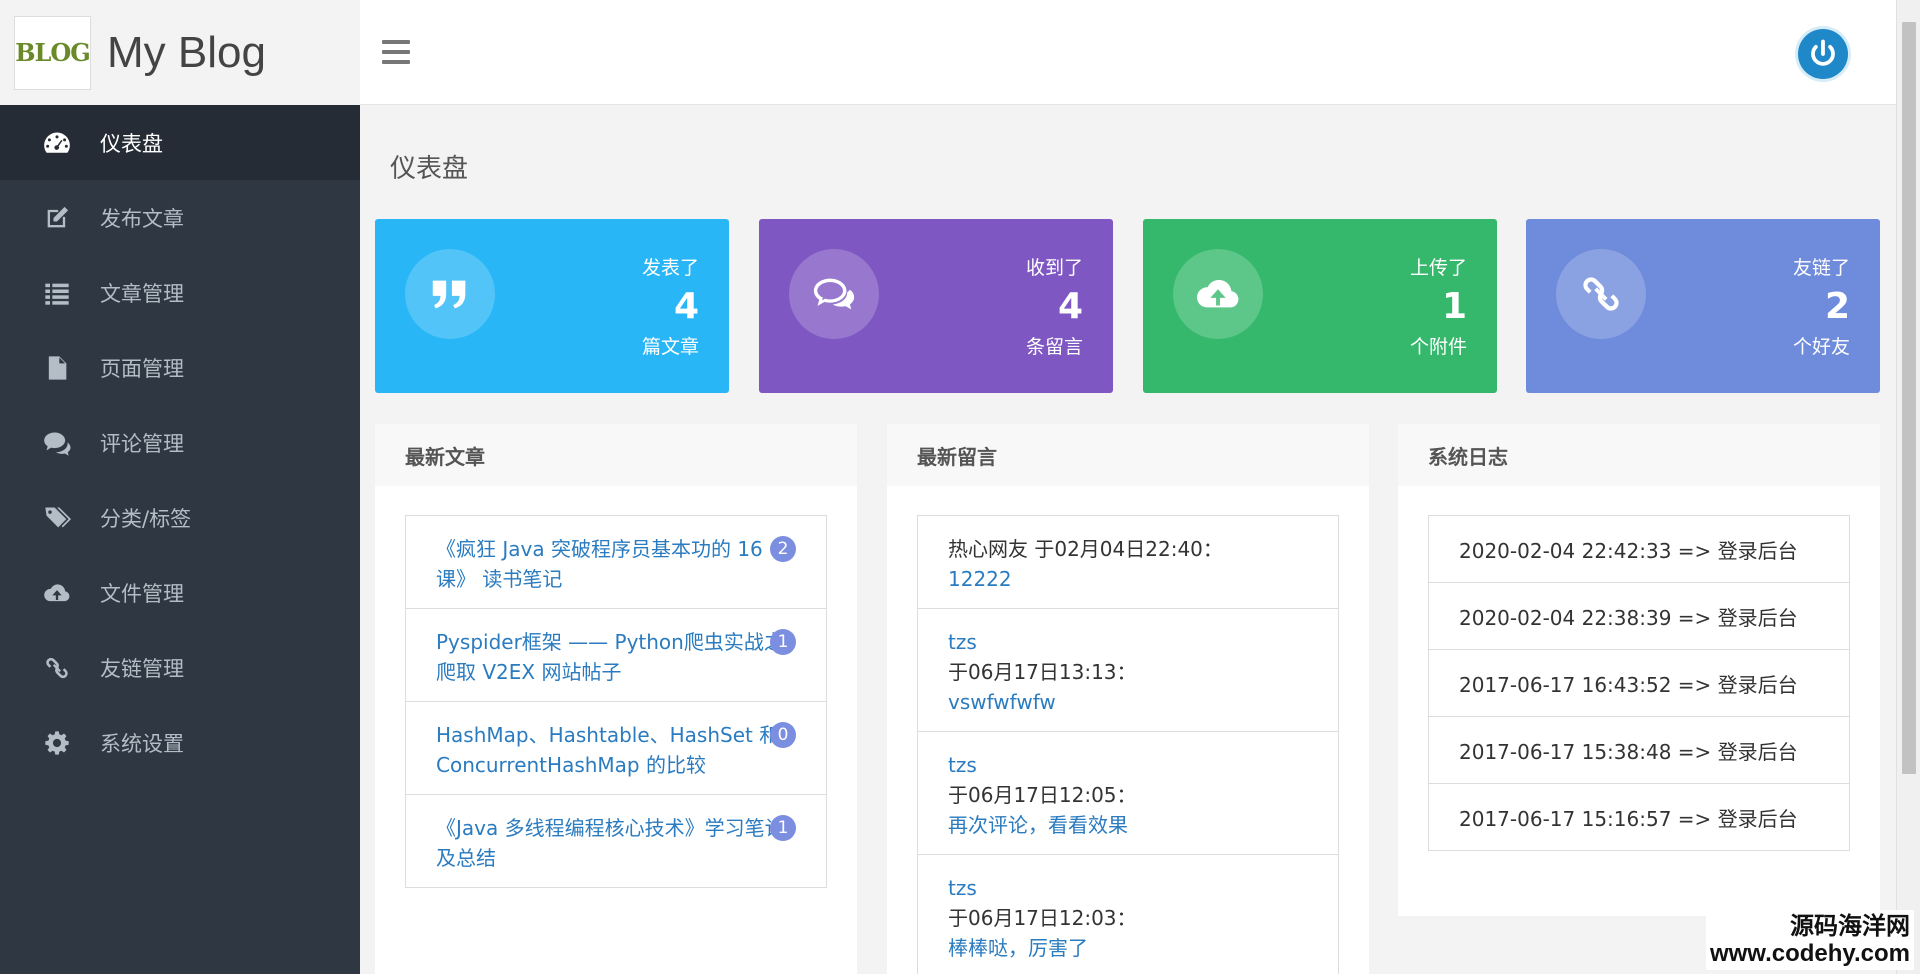 The width and height of the screenshot is (1920, 974). Describe the element at coordinates (57, 218) in the screenshot. I see `edit-icon` at that location.